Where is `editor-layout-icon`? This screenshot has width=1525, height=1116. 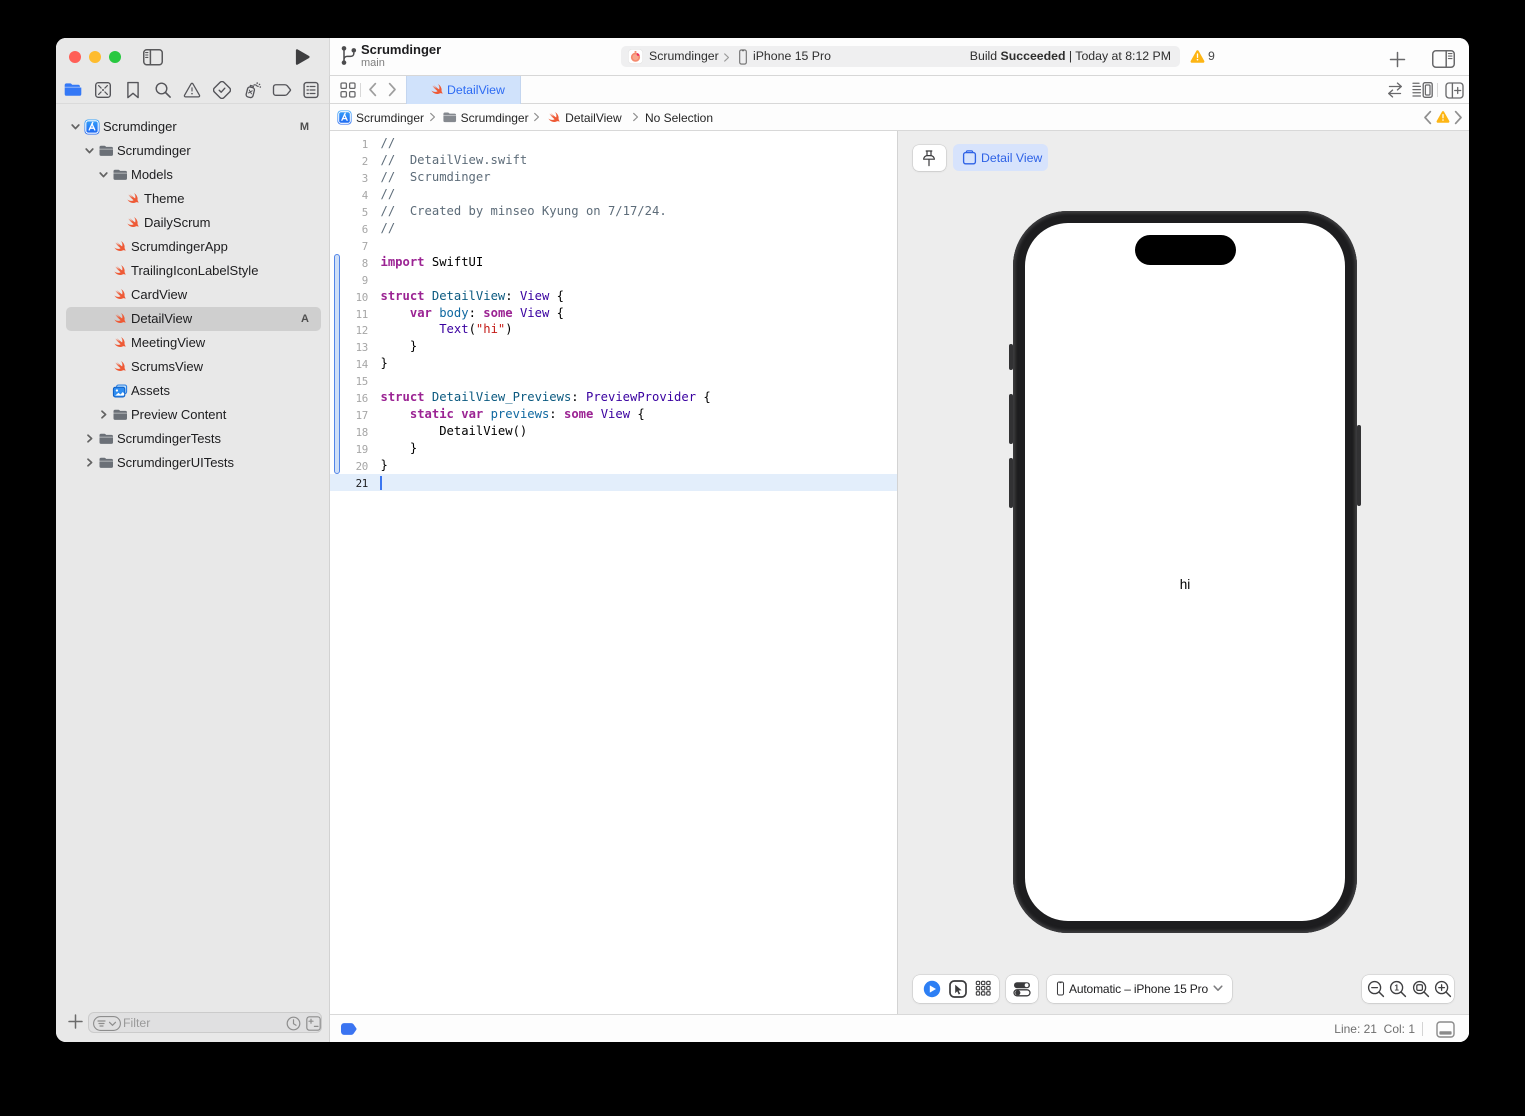 editor-layout-icon is located at coordinates (1443, 59).